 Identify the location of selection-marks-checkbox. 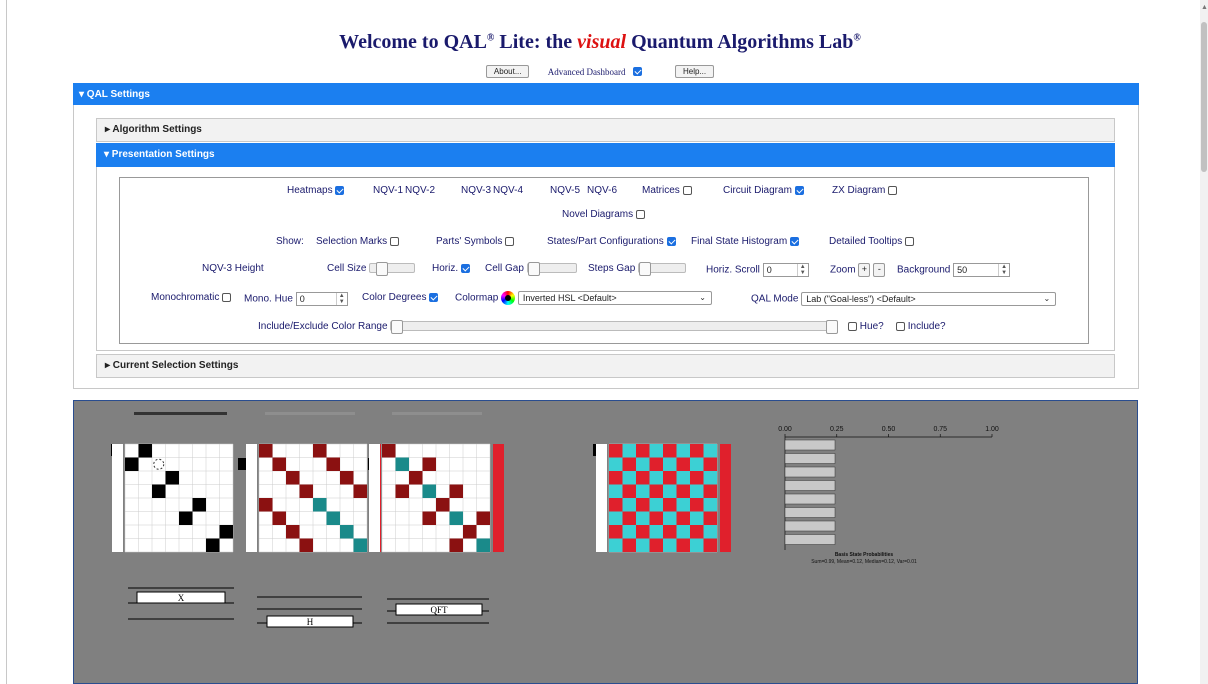
(394, 241).